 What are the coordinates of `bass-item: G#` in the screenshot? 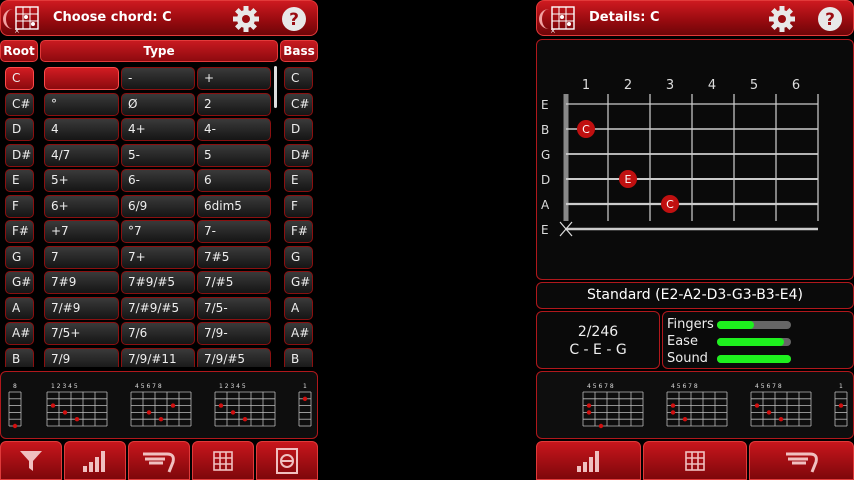 It's located at (298, 282).